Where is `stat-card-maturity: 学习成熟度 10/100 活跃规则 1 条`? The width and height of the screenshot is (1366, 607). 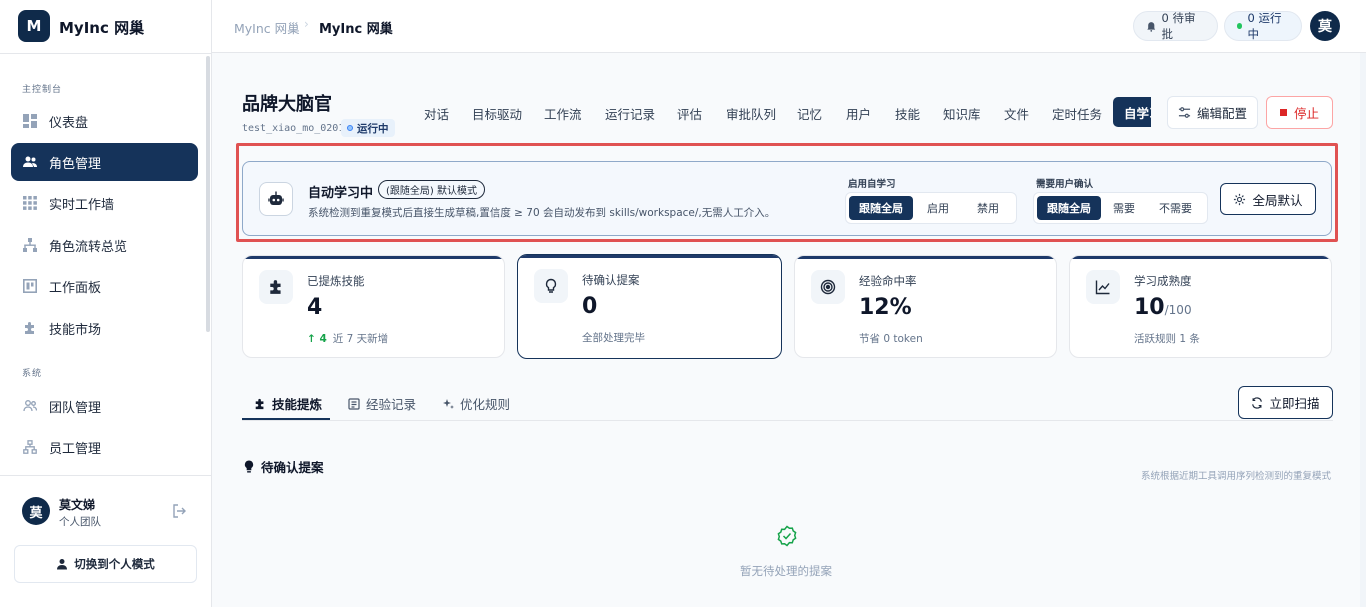
stat-card-maturity: 学习成熟度 10/100 活跃规则 1 条 is located at coordinates (1200, 306).